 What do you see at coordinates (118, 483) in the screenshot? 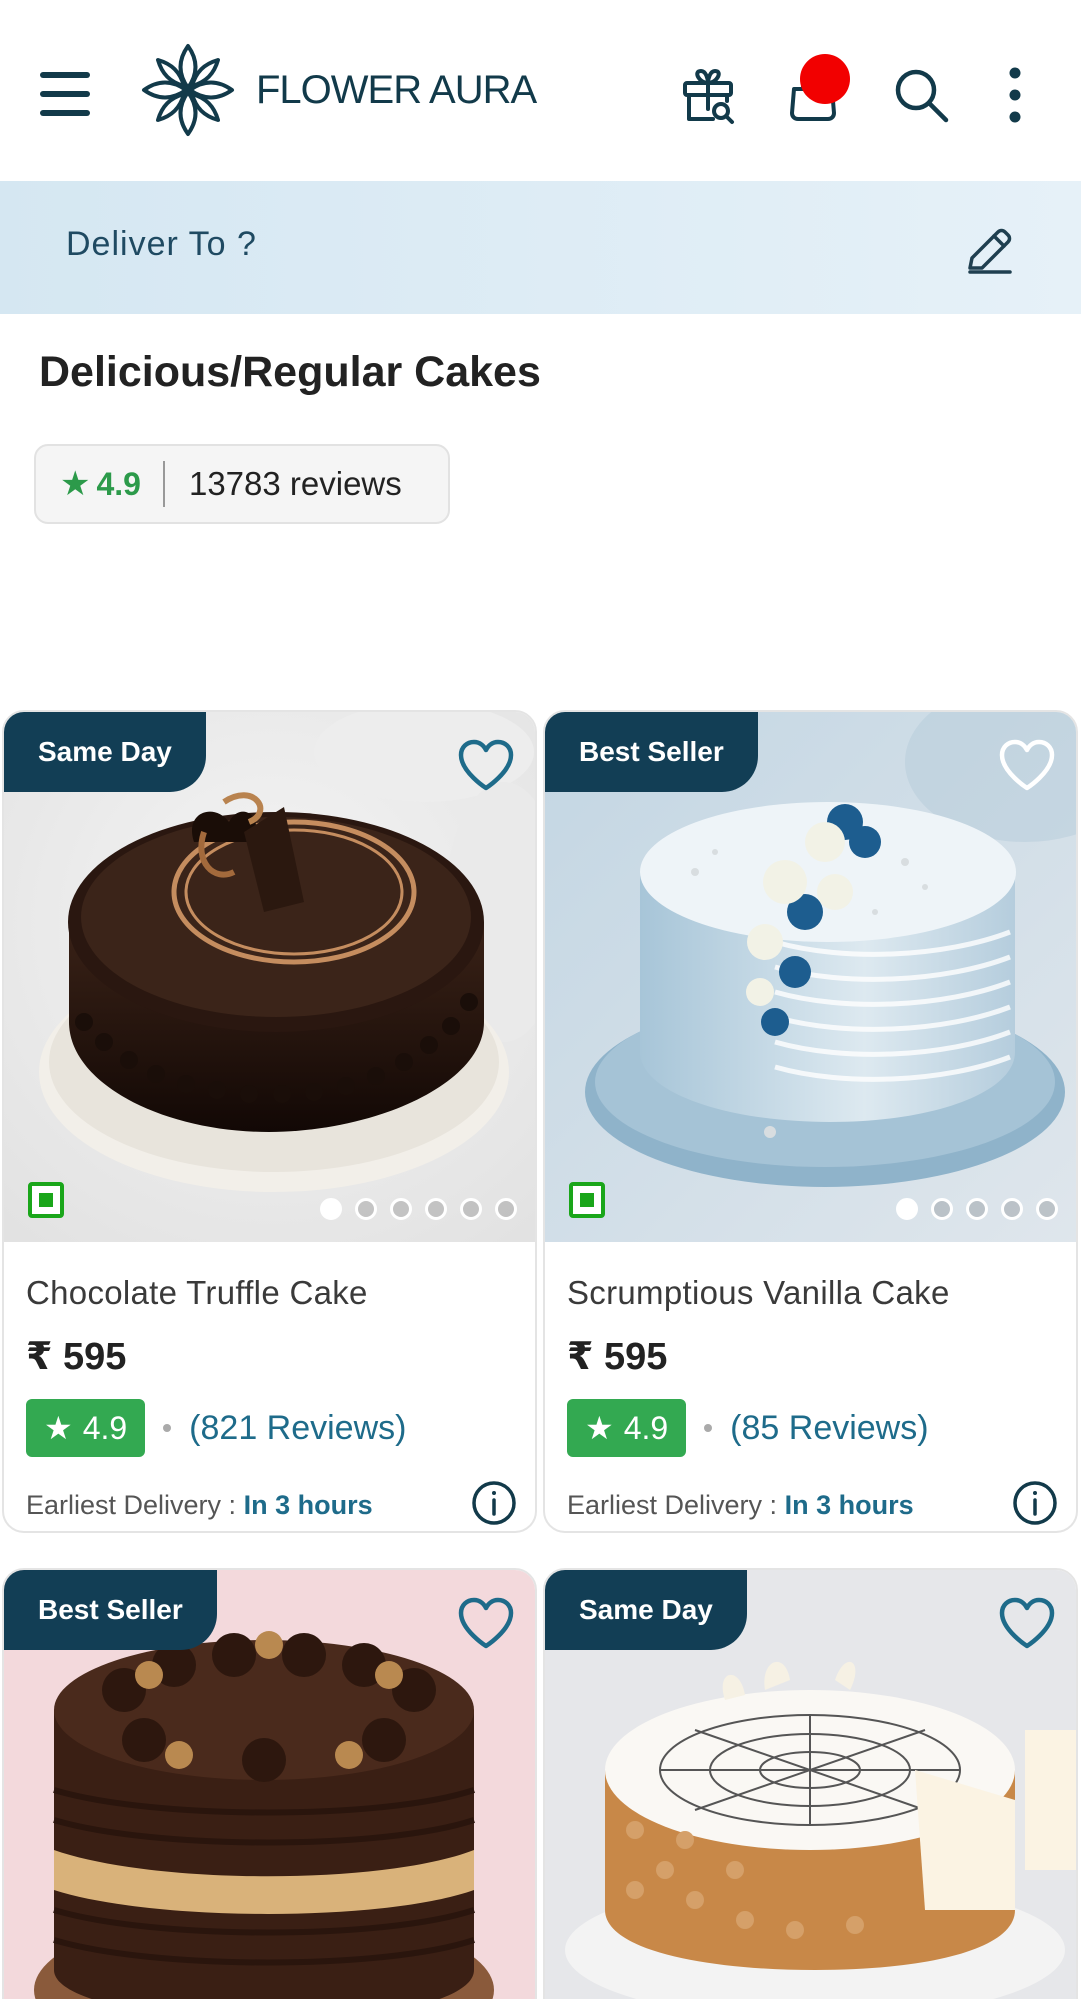
I see `category-rating-value: 4.9` at bounding box center [118, 483].